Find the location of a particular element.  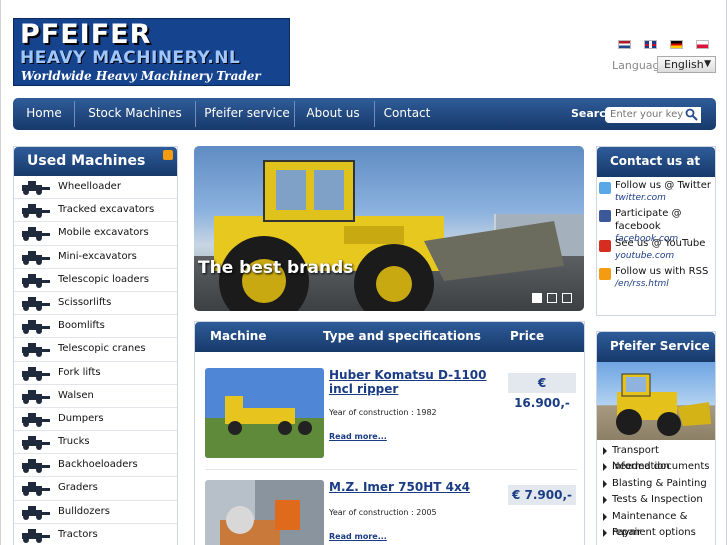

wheelloader-icon is located at coordinates (35, 187).